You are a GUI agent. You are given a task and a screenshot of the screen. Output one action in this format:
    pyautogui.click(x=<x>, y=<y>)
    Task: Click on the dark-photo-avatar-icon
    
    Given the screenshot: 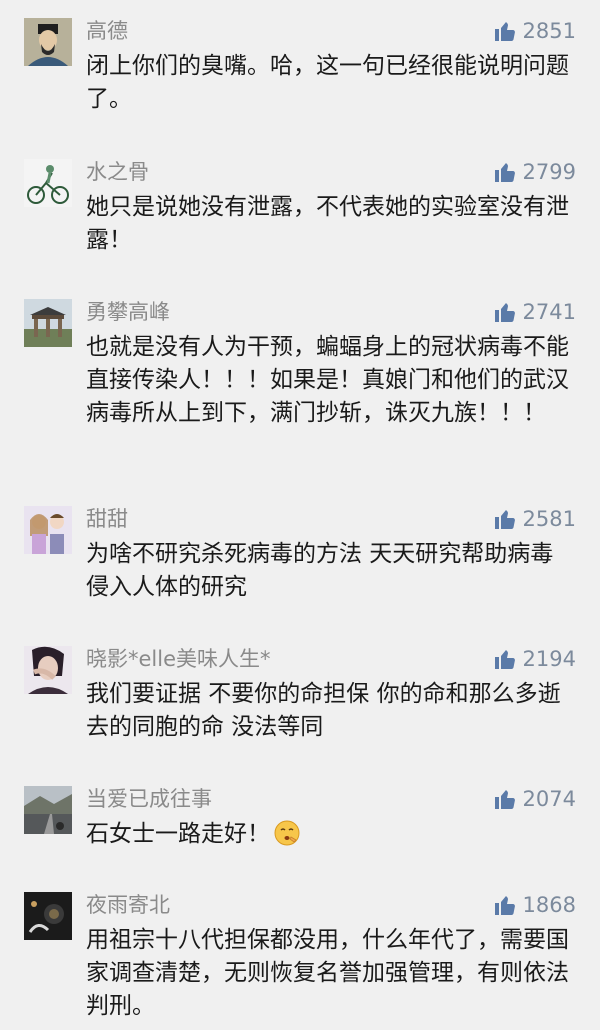 What is the action you would take?
    pyautogui.click(x=48, y=916)
    